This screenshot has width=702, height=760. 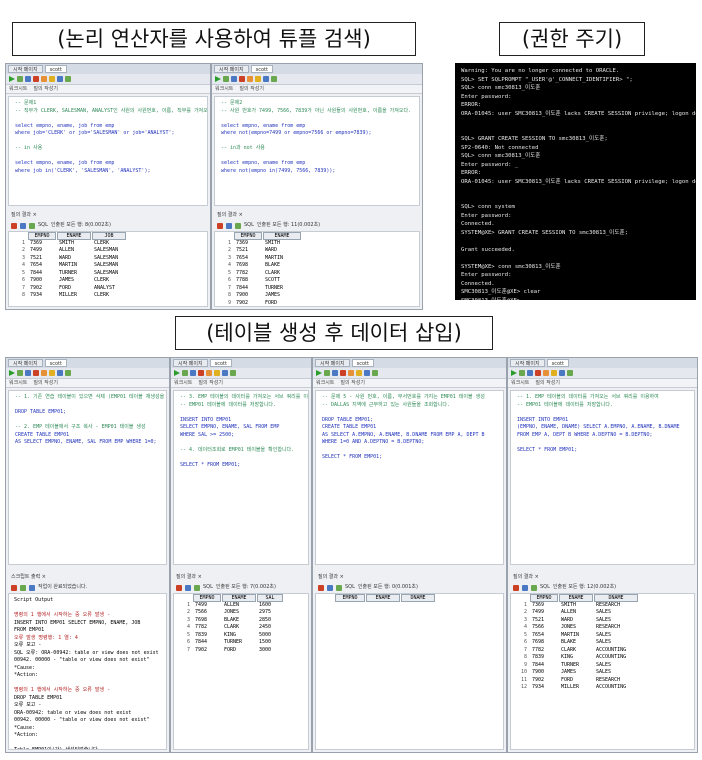 What do you see at coordinates (108, 274) in the screenshot?
I see `table-row: 5 7844 TURNER SALESMAN` at bounding box center [108, 274].